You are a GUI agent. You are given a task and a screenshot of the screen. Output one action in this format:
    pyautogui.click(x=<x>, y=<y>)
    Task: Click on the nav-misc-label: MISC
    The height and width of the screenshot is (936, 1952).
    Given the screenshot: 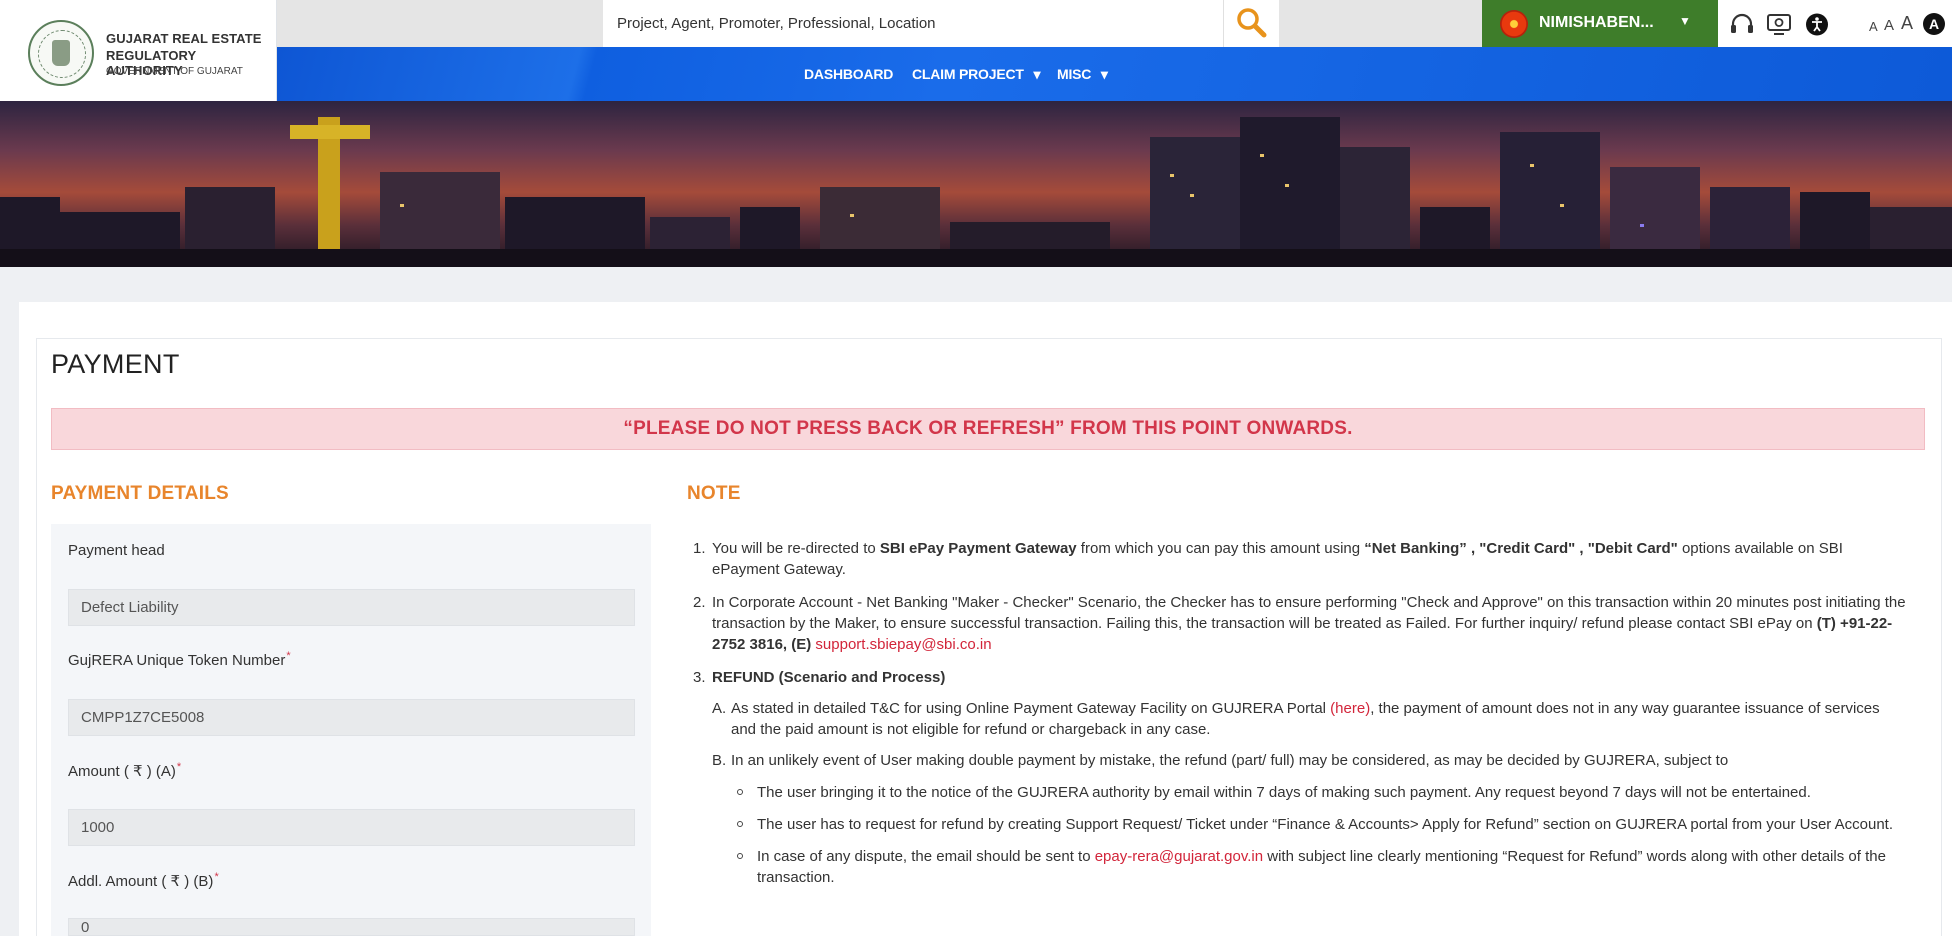 What is the action you would take?
    pyautogui.click(x=1074, y=74)
    